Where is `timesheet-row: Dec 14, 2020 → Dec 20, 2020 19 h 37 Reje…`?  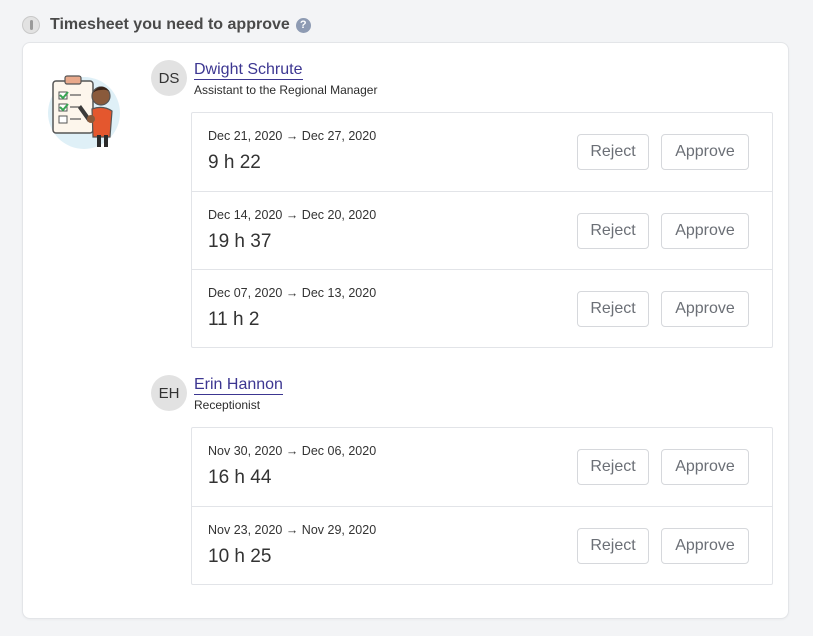
timesheet-row: Dec 14, 2020 → Dec 20, 2020 19 h 37 Reje… is located at coordinates (482, 230).